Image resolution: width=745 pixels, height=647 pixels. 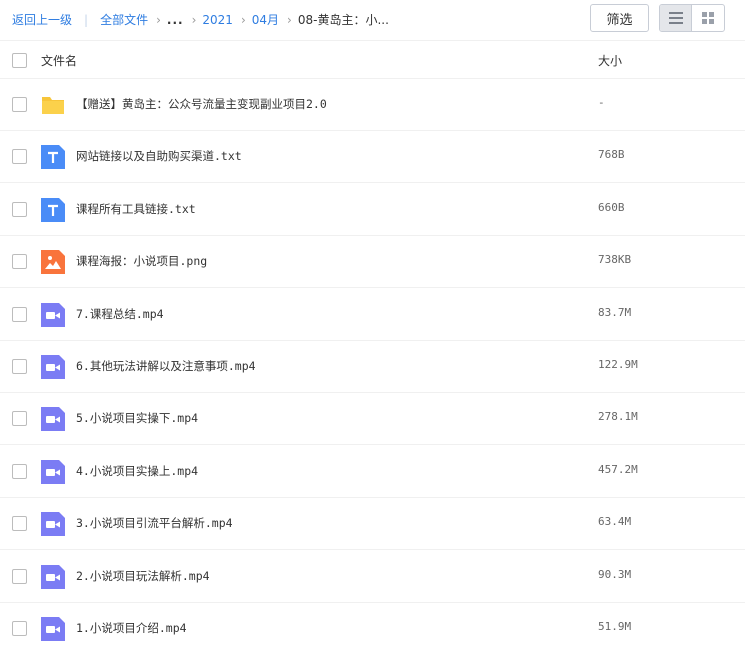 What do you see at coordinates (201, 104) in the screenshot?
I see `file-name: 【赠送】黄岛主：公众号流量主变现副业项目2.0` at bounding box center [201, 104].